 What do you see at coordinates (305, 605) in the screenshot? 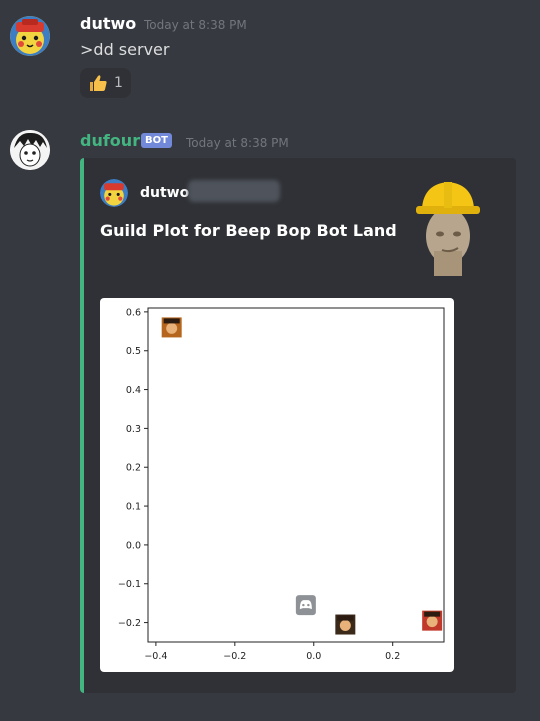
I see `data-point-discord-logo` at bounding box center [305, 605].